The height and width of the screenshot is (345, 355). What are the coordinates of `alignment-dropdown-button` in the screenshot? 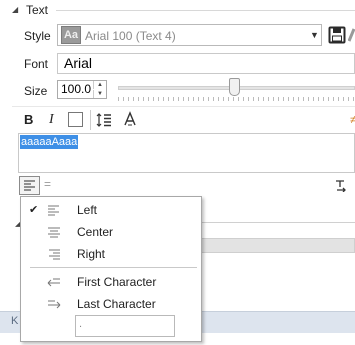 It's located at (29, 185).